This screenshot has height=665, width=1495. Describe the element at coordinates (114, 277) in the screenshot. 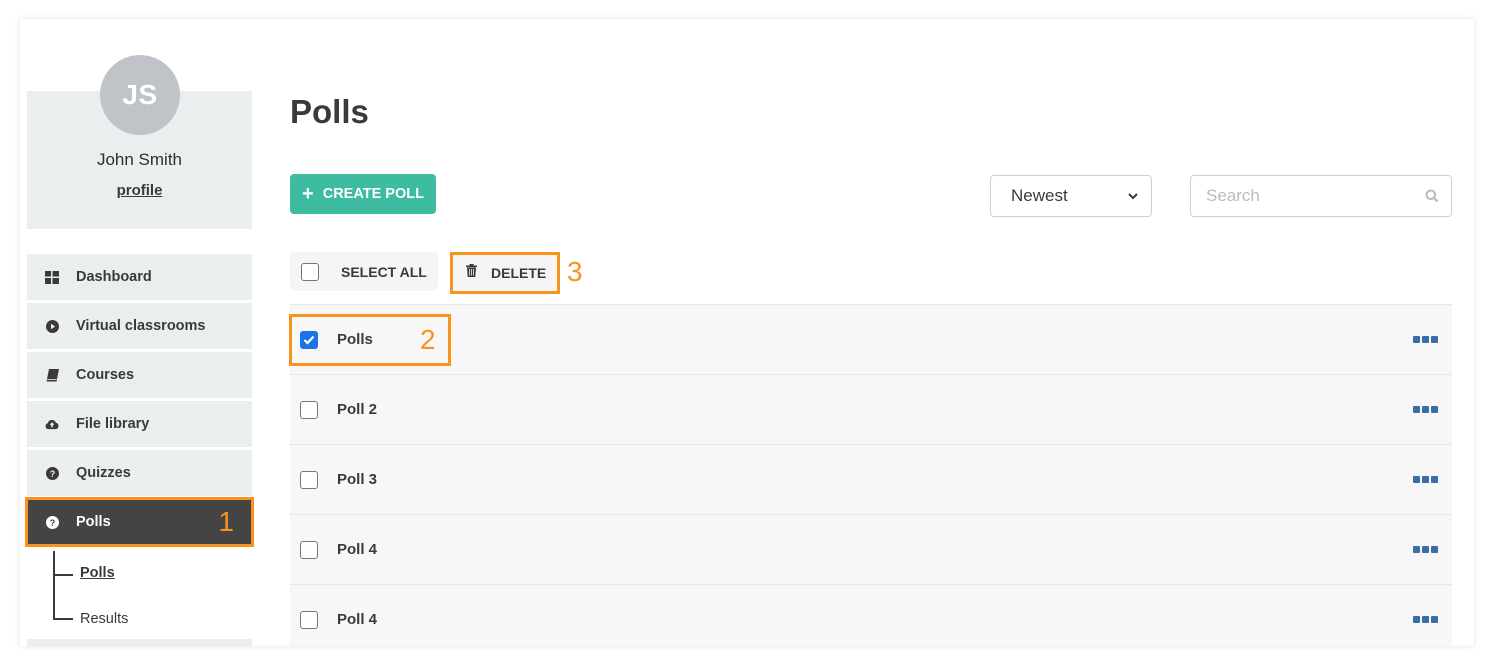

I see `sidebar-item-label: Dashboard` at that location.